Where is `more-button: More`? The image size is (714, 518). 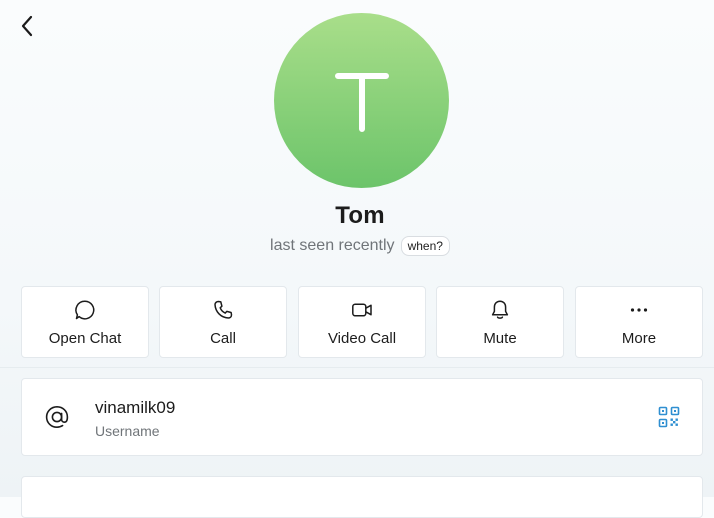
more-button: More is located at coordinates (639, 322).